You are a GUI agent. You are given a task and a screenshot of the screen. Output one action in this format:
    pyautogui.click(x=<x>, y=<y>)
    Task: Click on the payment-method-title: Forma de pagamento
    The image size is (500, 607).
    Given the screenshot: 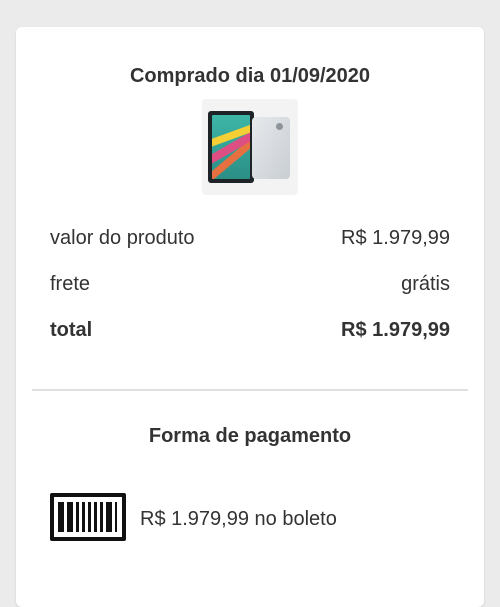 What is the action you would take?
    pyautogui.click(x=250, y=436)
    